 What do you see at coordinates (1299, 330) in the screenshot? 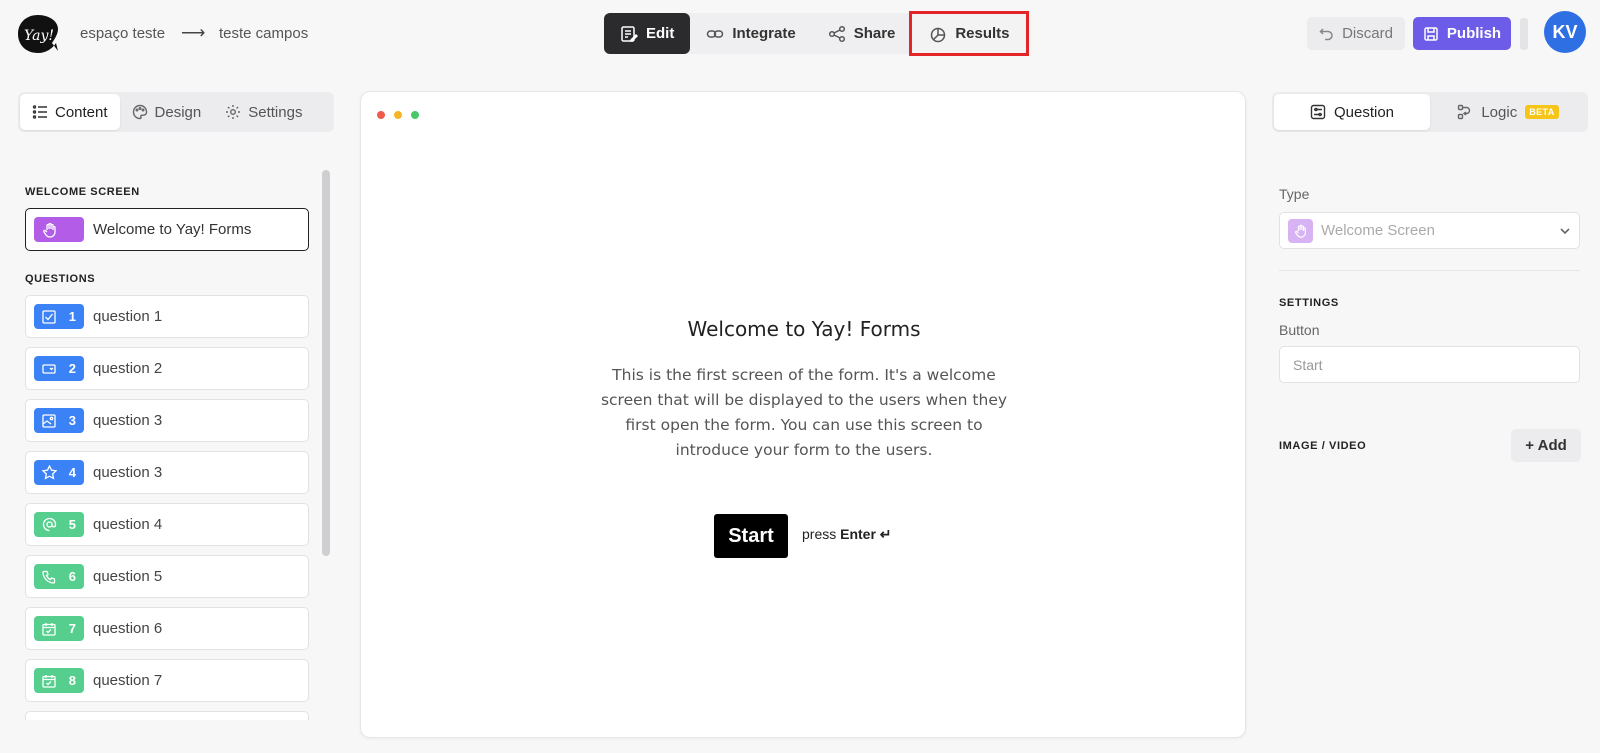
I see `button-label: Button` at bounding box center [1299, 330].